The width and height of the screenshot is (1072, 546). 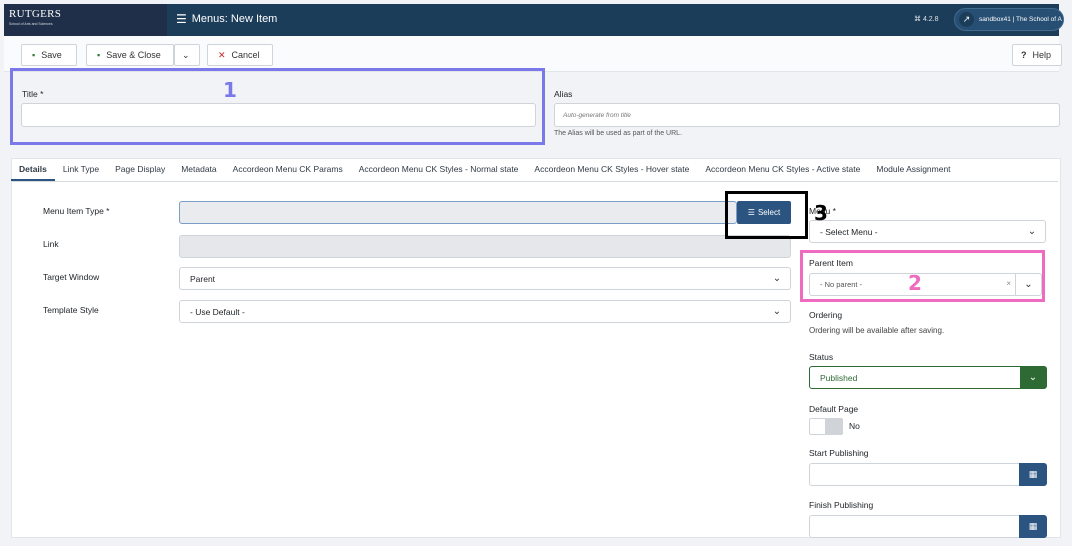 I want to click on menu-item-type-label: Menu Item Type *, so click(x=76, y=211).